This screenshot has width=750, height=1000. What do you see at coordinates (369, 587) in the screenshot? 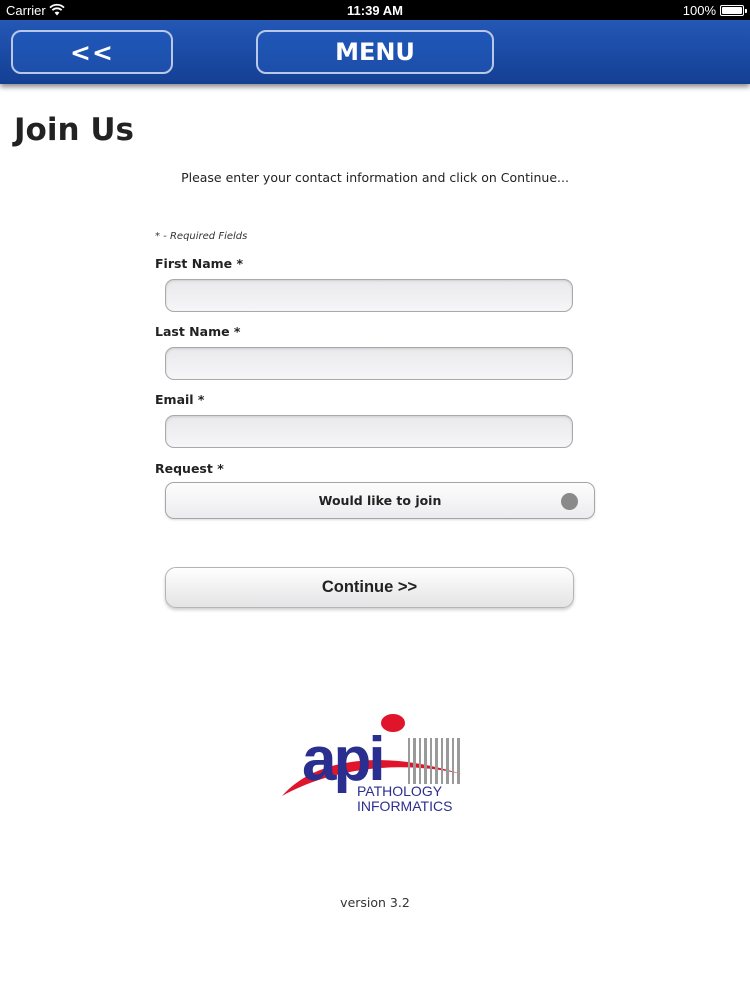
I see `continue-button: Continue >>` at bounding box center [369, 587].